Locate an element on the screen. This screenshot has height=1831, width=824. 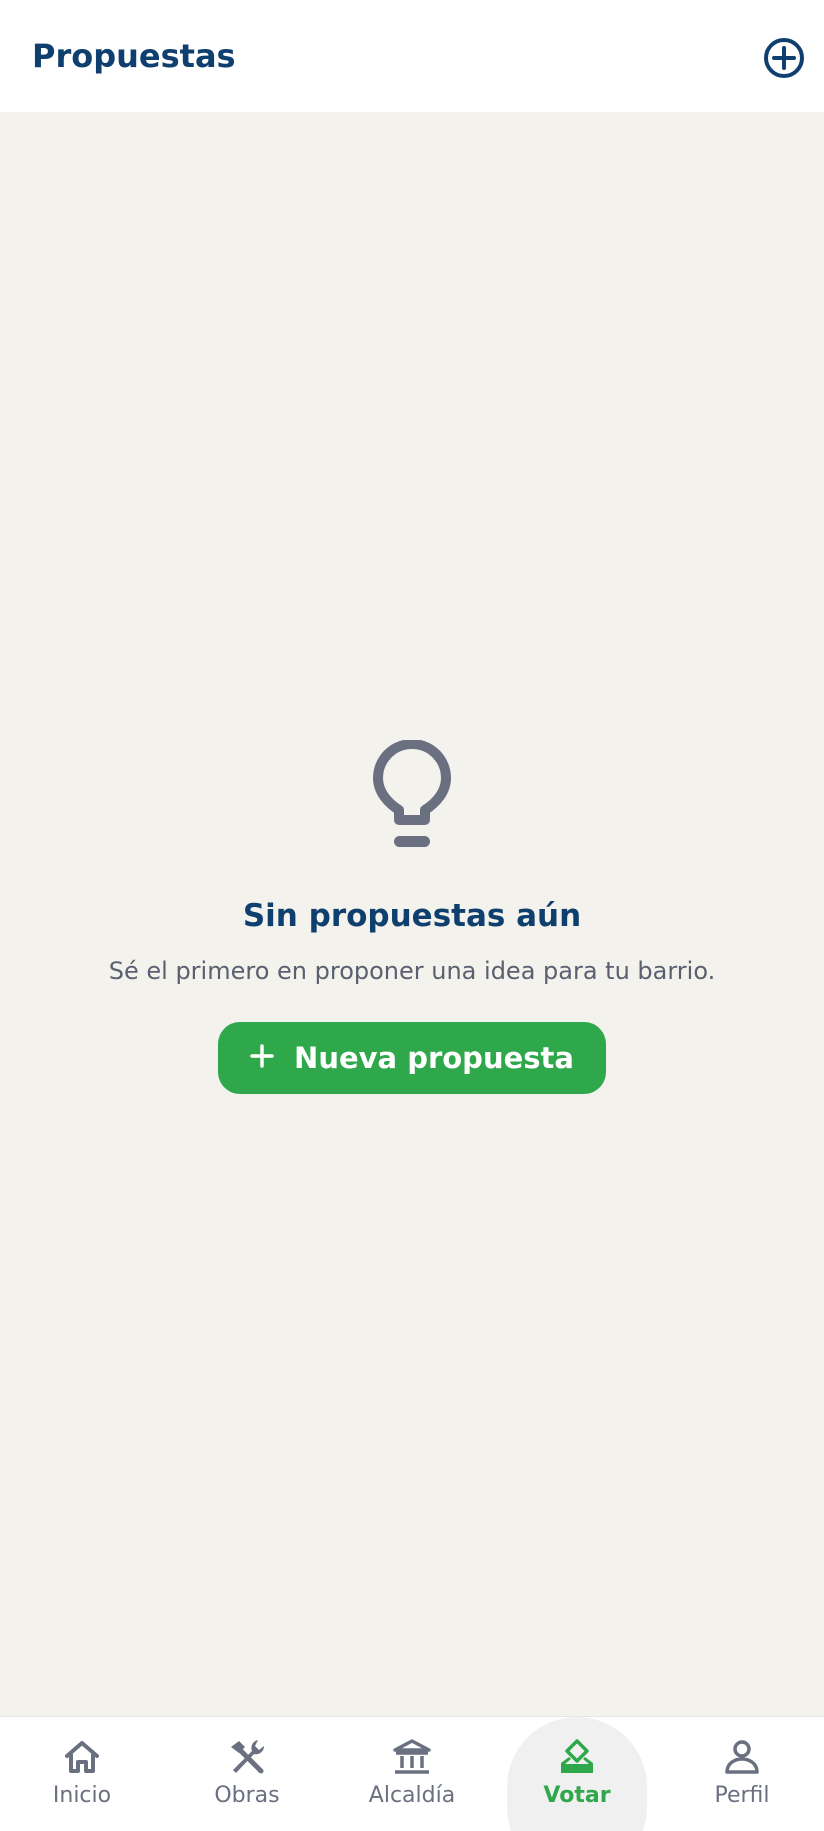
nav-label-votar: Votar is located at coordinates (577, 1795).